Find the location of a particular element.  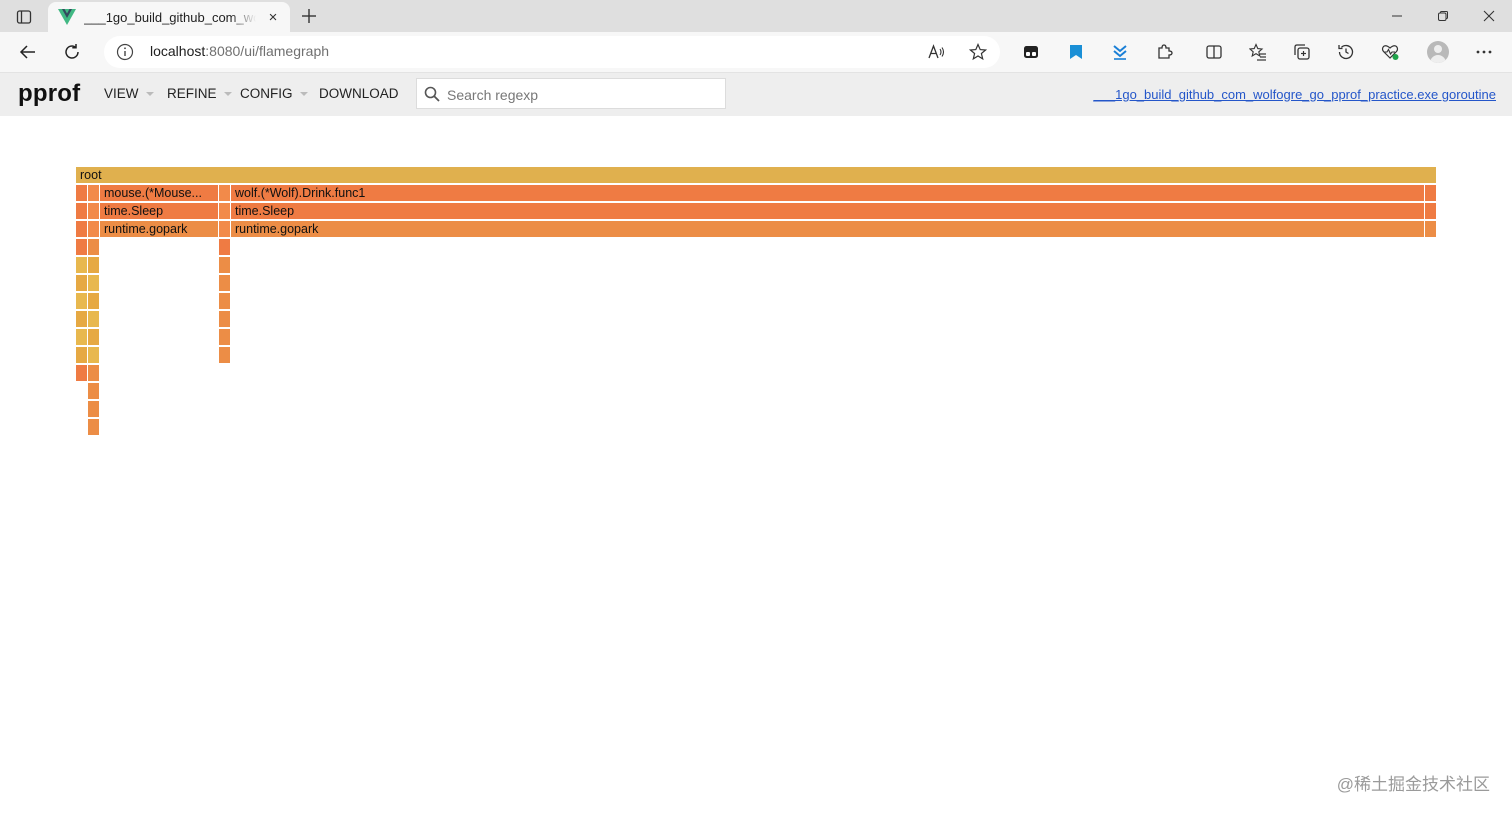

back-button is located at coordinates (28, 52).